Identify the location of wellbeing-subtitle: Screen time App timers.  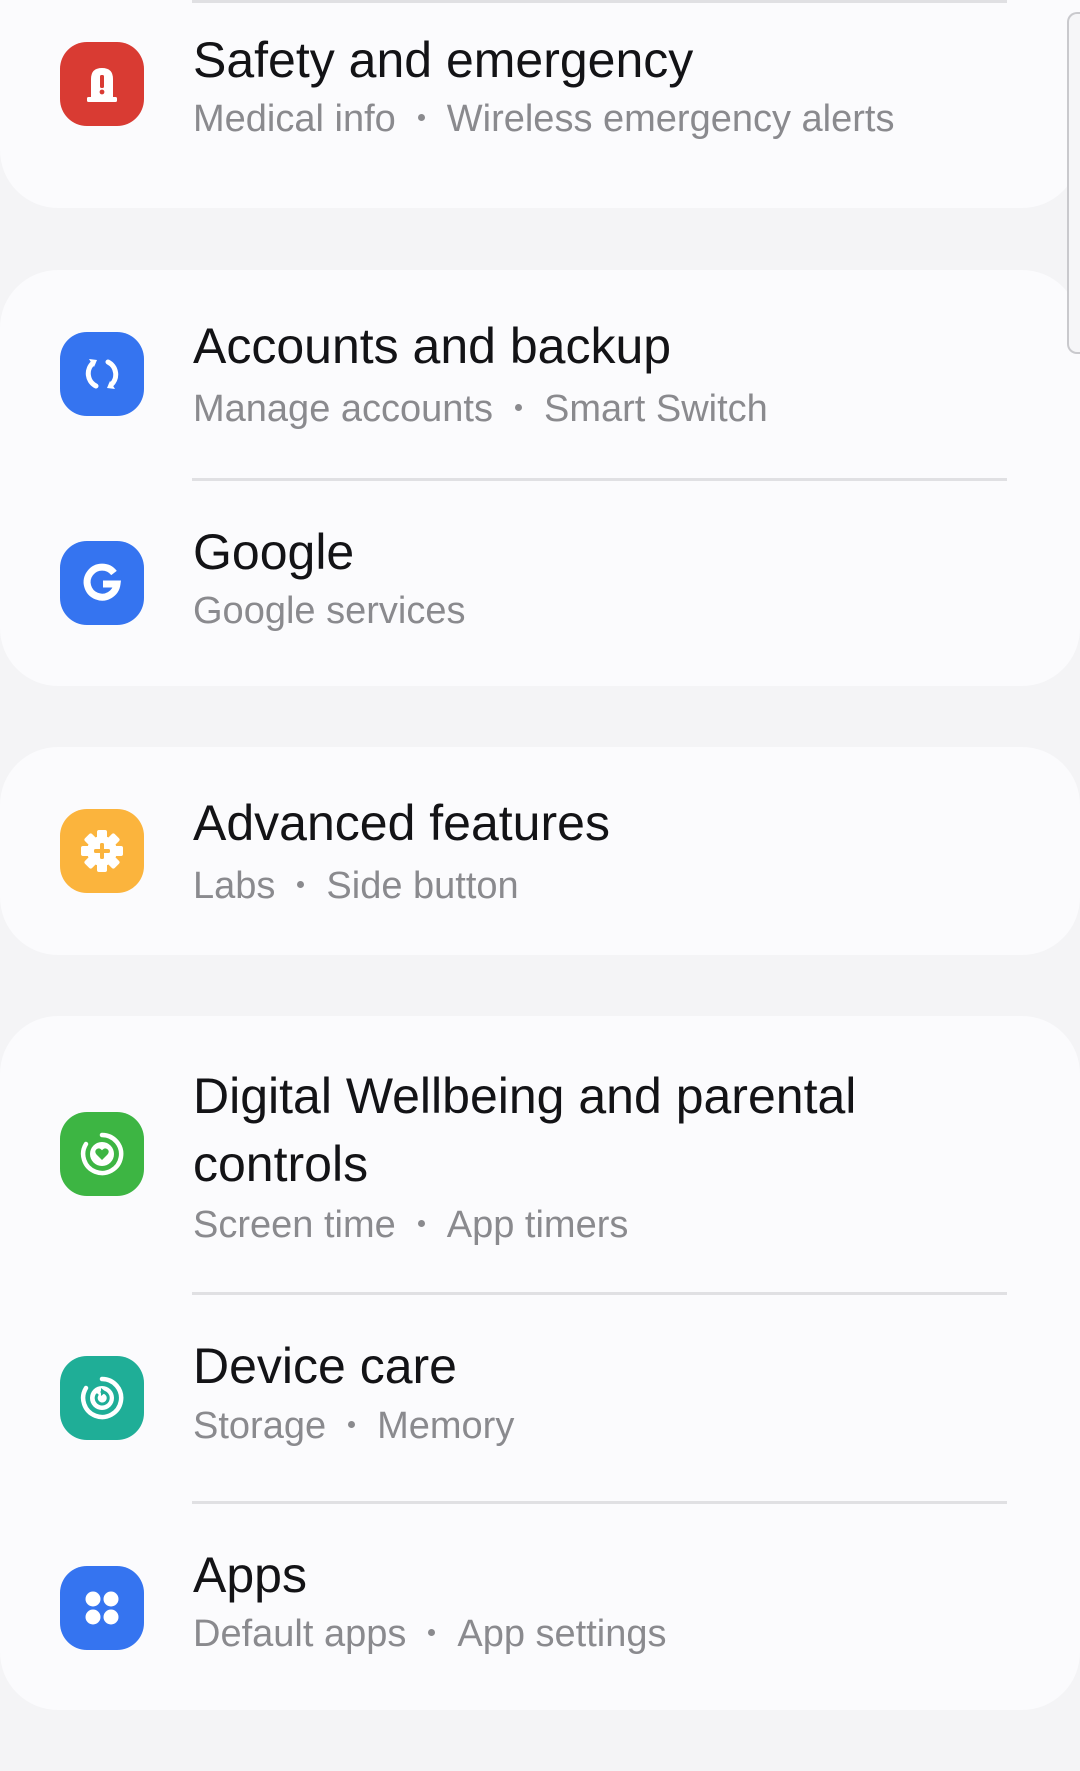
(410, 1225).